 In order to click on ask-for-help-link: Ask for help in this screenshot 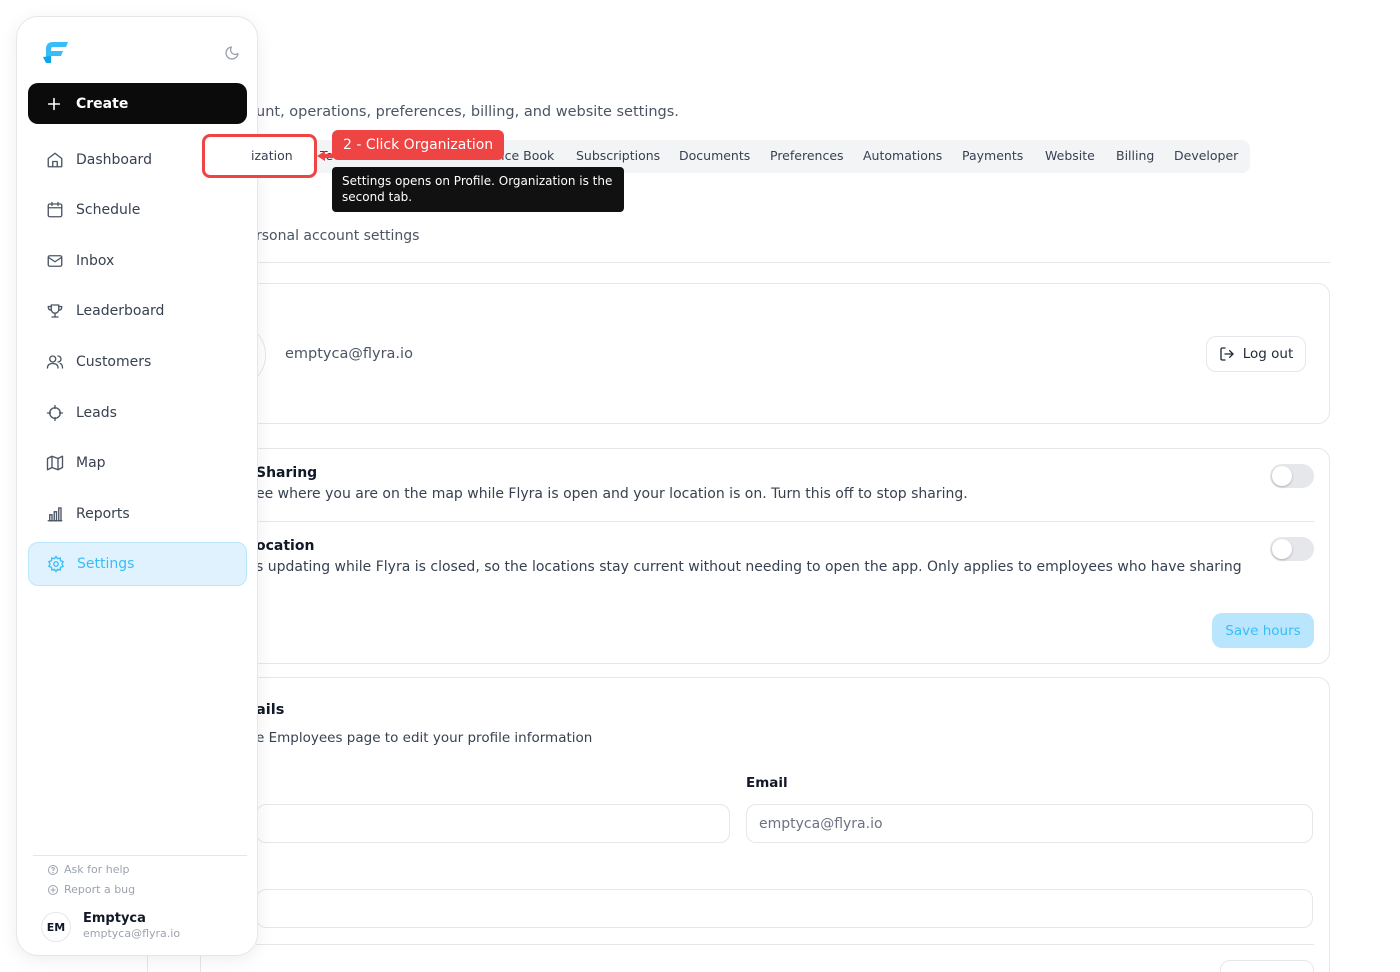, I will do `click(88, 869)`.